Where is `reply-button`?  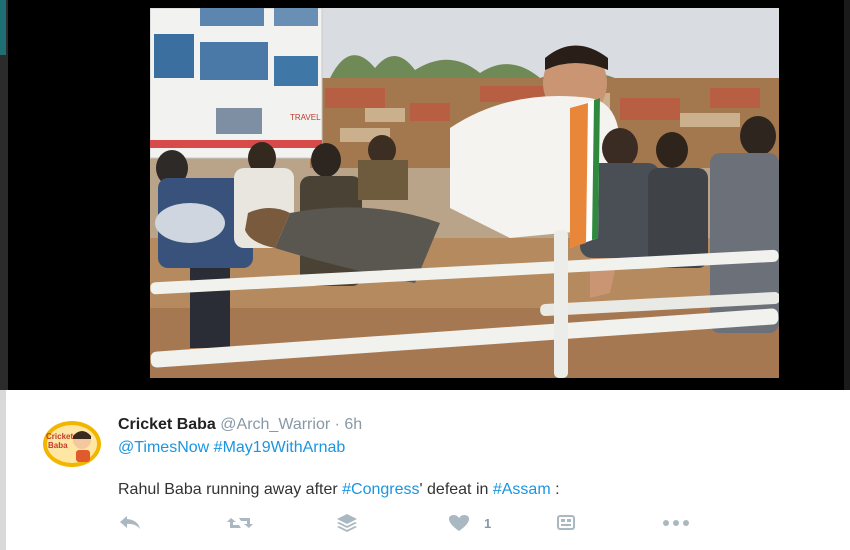
reply-button is located at coordinates (130, 523).